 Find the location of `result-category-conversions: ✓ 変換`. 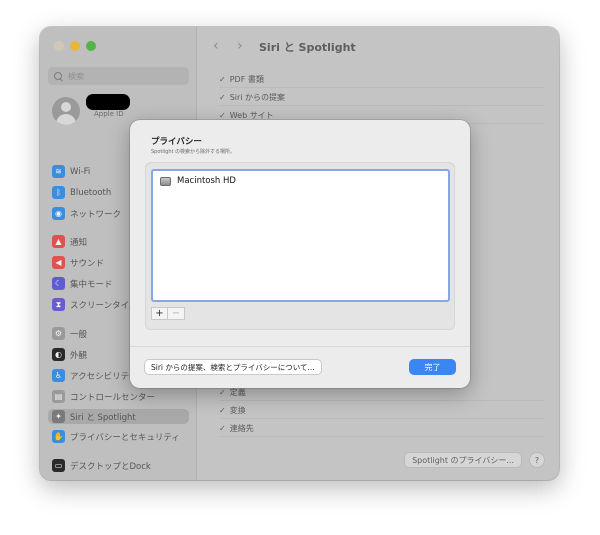

result-category-conversions: ✓ 変換 is located at coordinates (382, 410).